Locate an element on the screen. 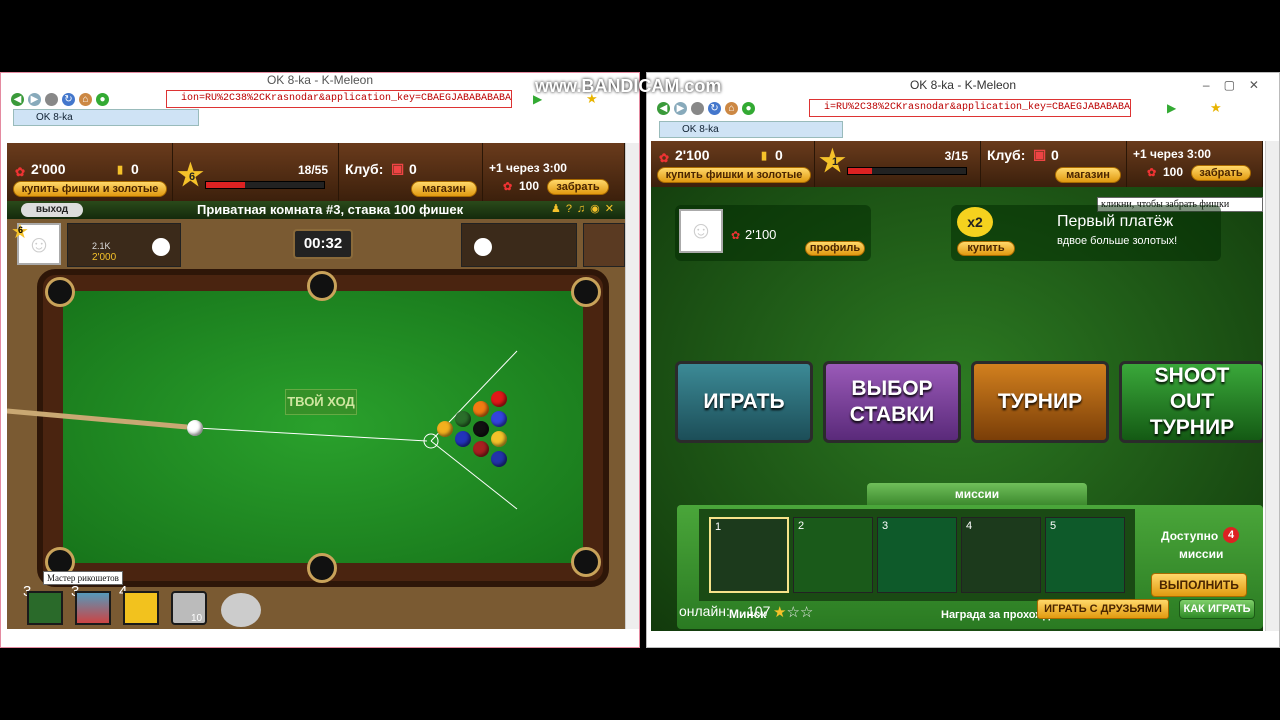 This screenshot has height=720, width=1280. available-label: Доступно is located at coordinates (1190, 536).